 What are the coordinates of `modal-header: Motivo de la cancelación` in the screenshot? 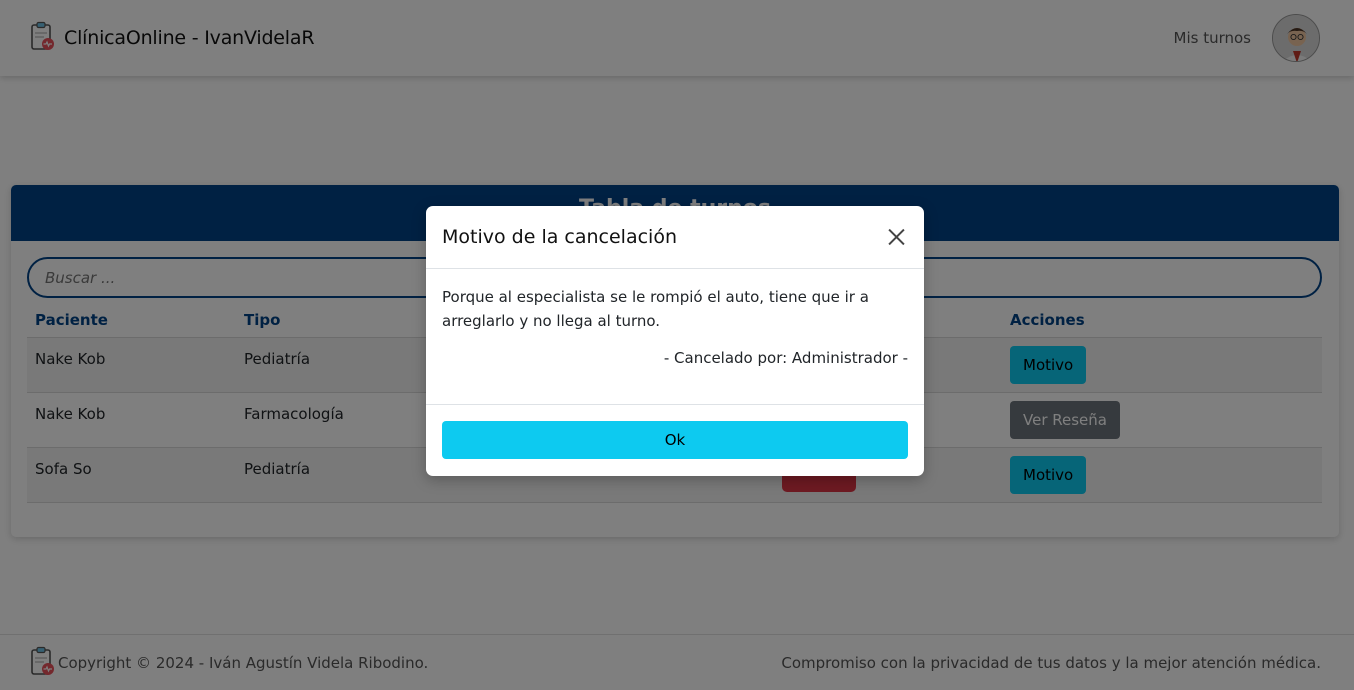 It's located at (675, 237).